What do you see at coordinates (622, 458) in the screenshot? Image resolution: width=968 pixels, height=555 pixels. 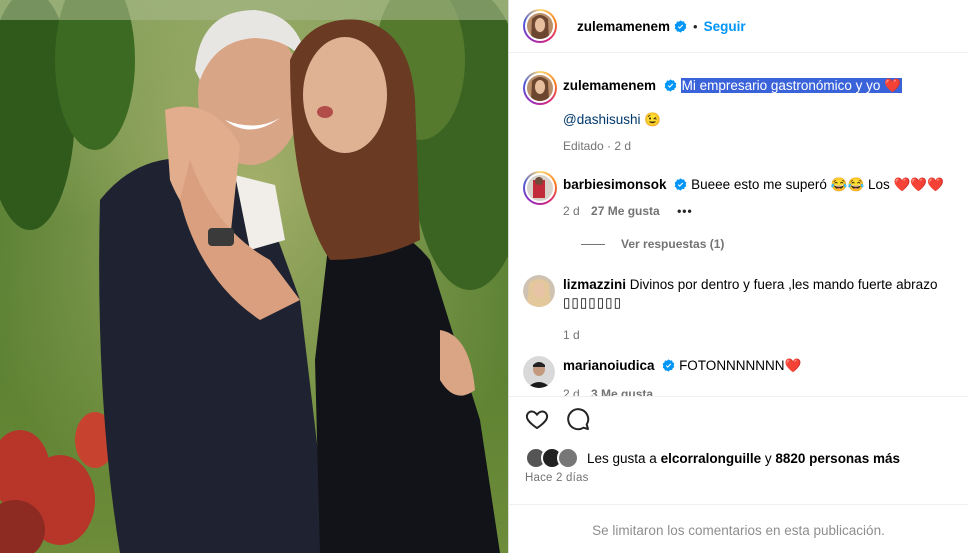 I see `liked-by-prefix: Les gusta a` at bounding box center [622, 458].